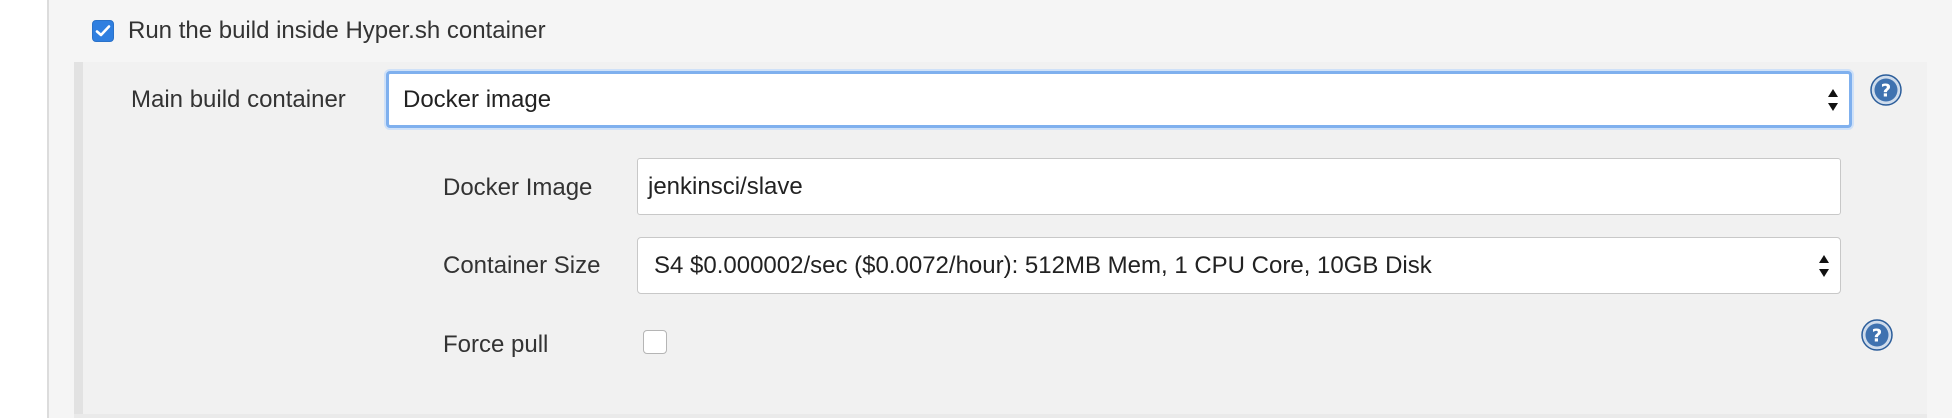 This screenshot has width=1952, height=418. I want to click on checkmark-icon, so click(103, 31).